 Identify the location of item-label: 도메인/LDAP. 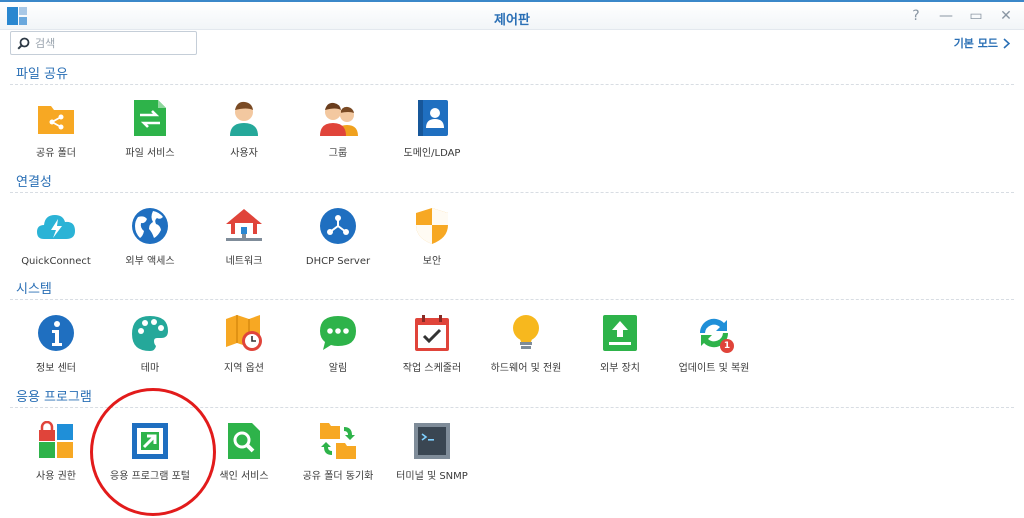
(432, 153).